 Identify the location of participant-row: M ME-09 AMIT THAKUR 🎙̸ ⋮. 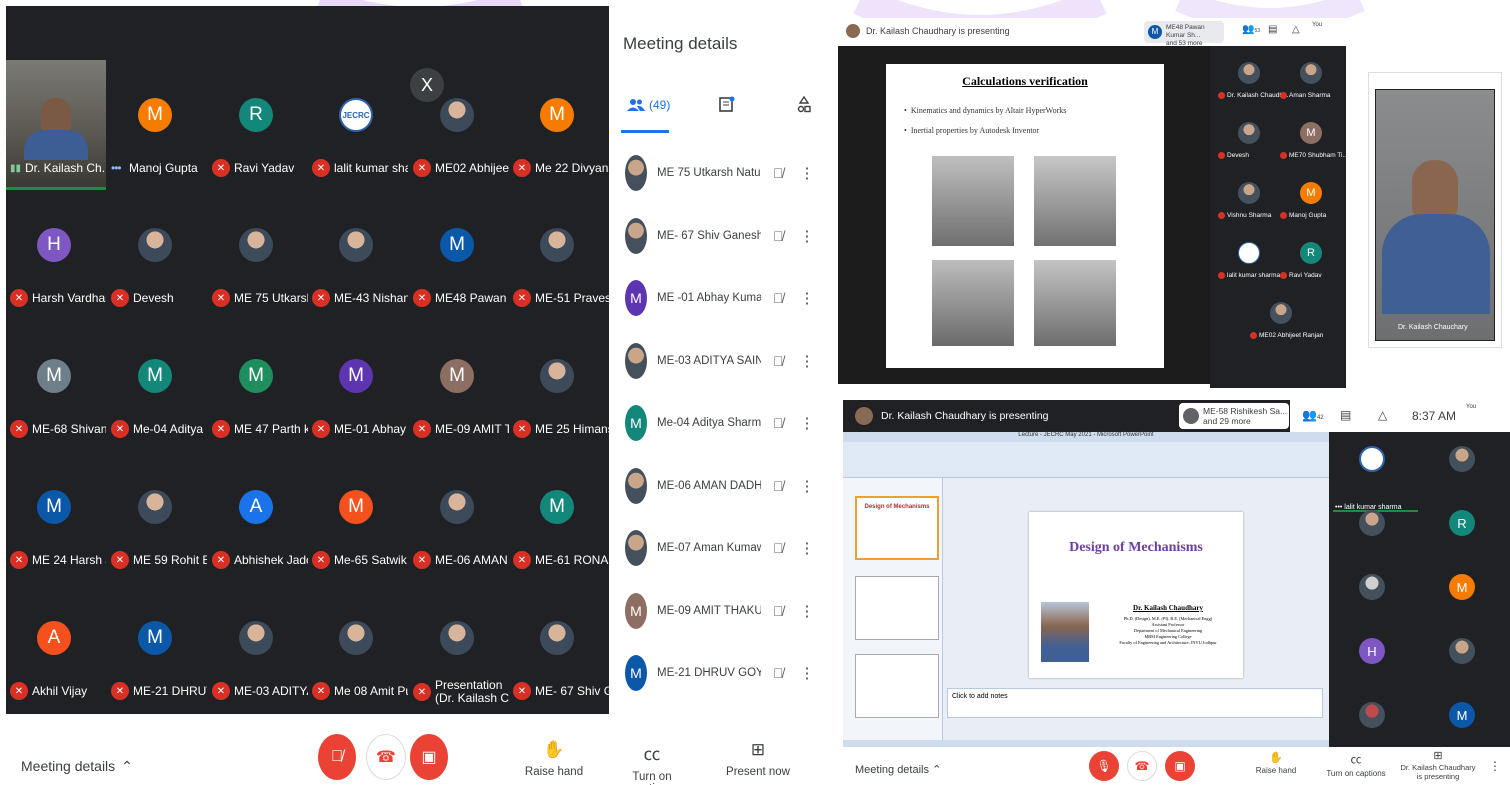
(715, 611).